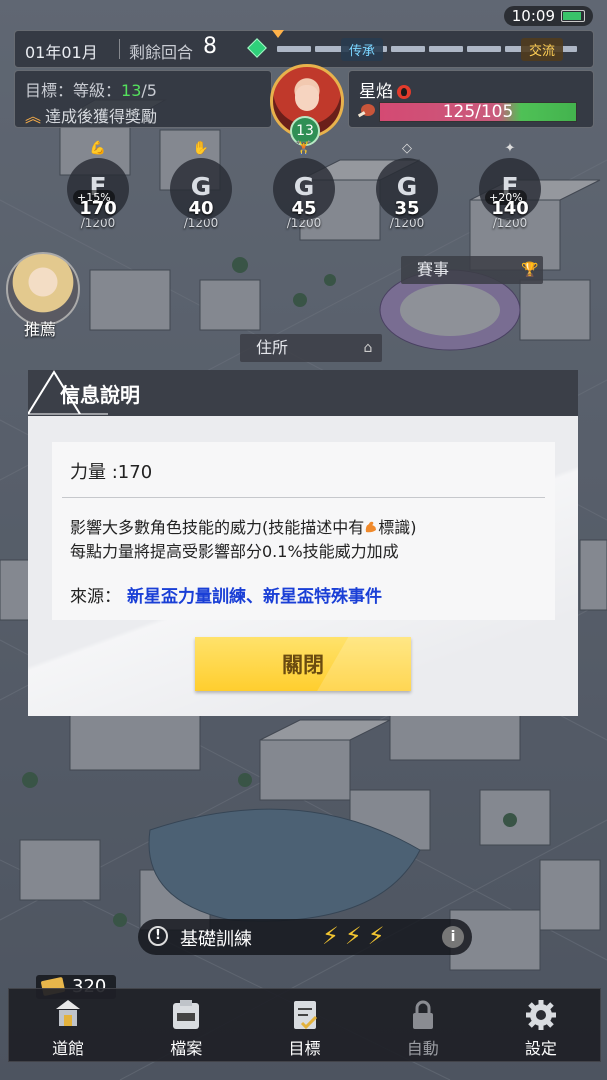  What do you see at coordinates (98, 148) in the screenshot?
I see `muscle-icon: 💪` at bounding box center [98, 148].